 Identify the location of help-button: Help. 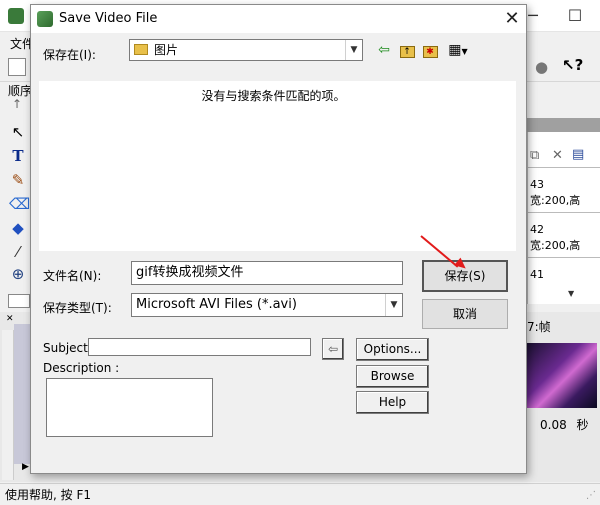
(392, 402).